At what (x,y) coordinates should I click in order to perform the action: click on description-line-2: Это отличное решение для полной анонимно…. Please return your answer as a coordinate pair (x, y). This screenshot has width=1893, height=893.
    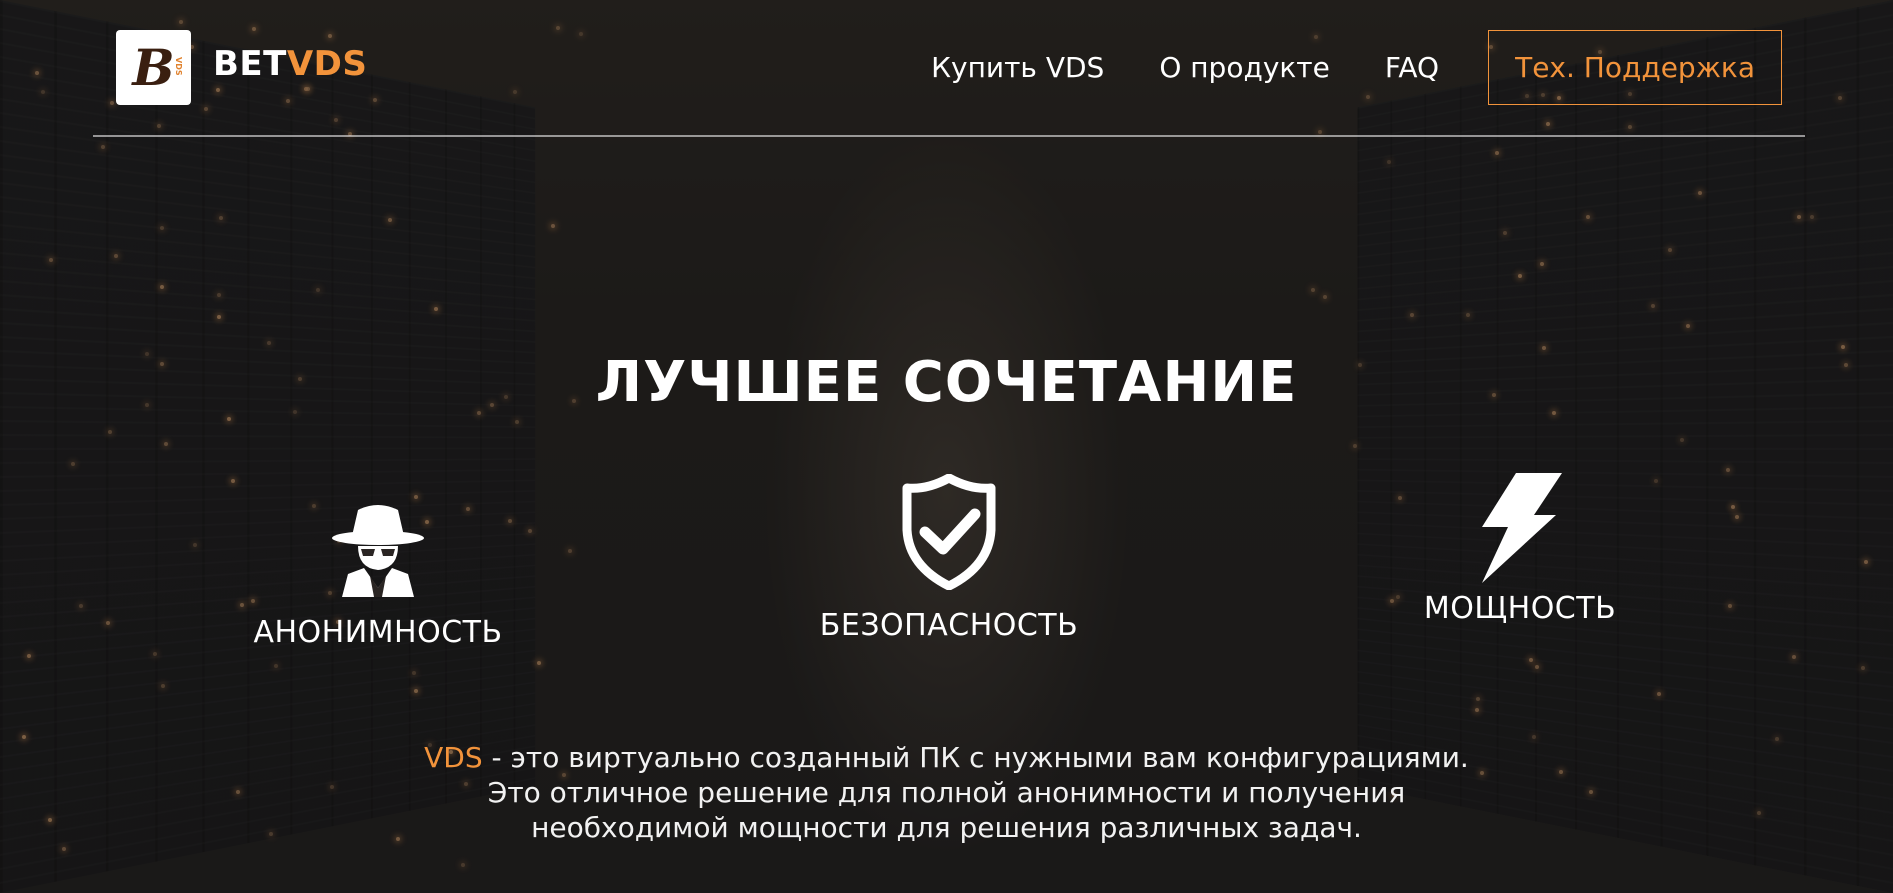
    Looking at the image, I should click on (946, 792).